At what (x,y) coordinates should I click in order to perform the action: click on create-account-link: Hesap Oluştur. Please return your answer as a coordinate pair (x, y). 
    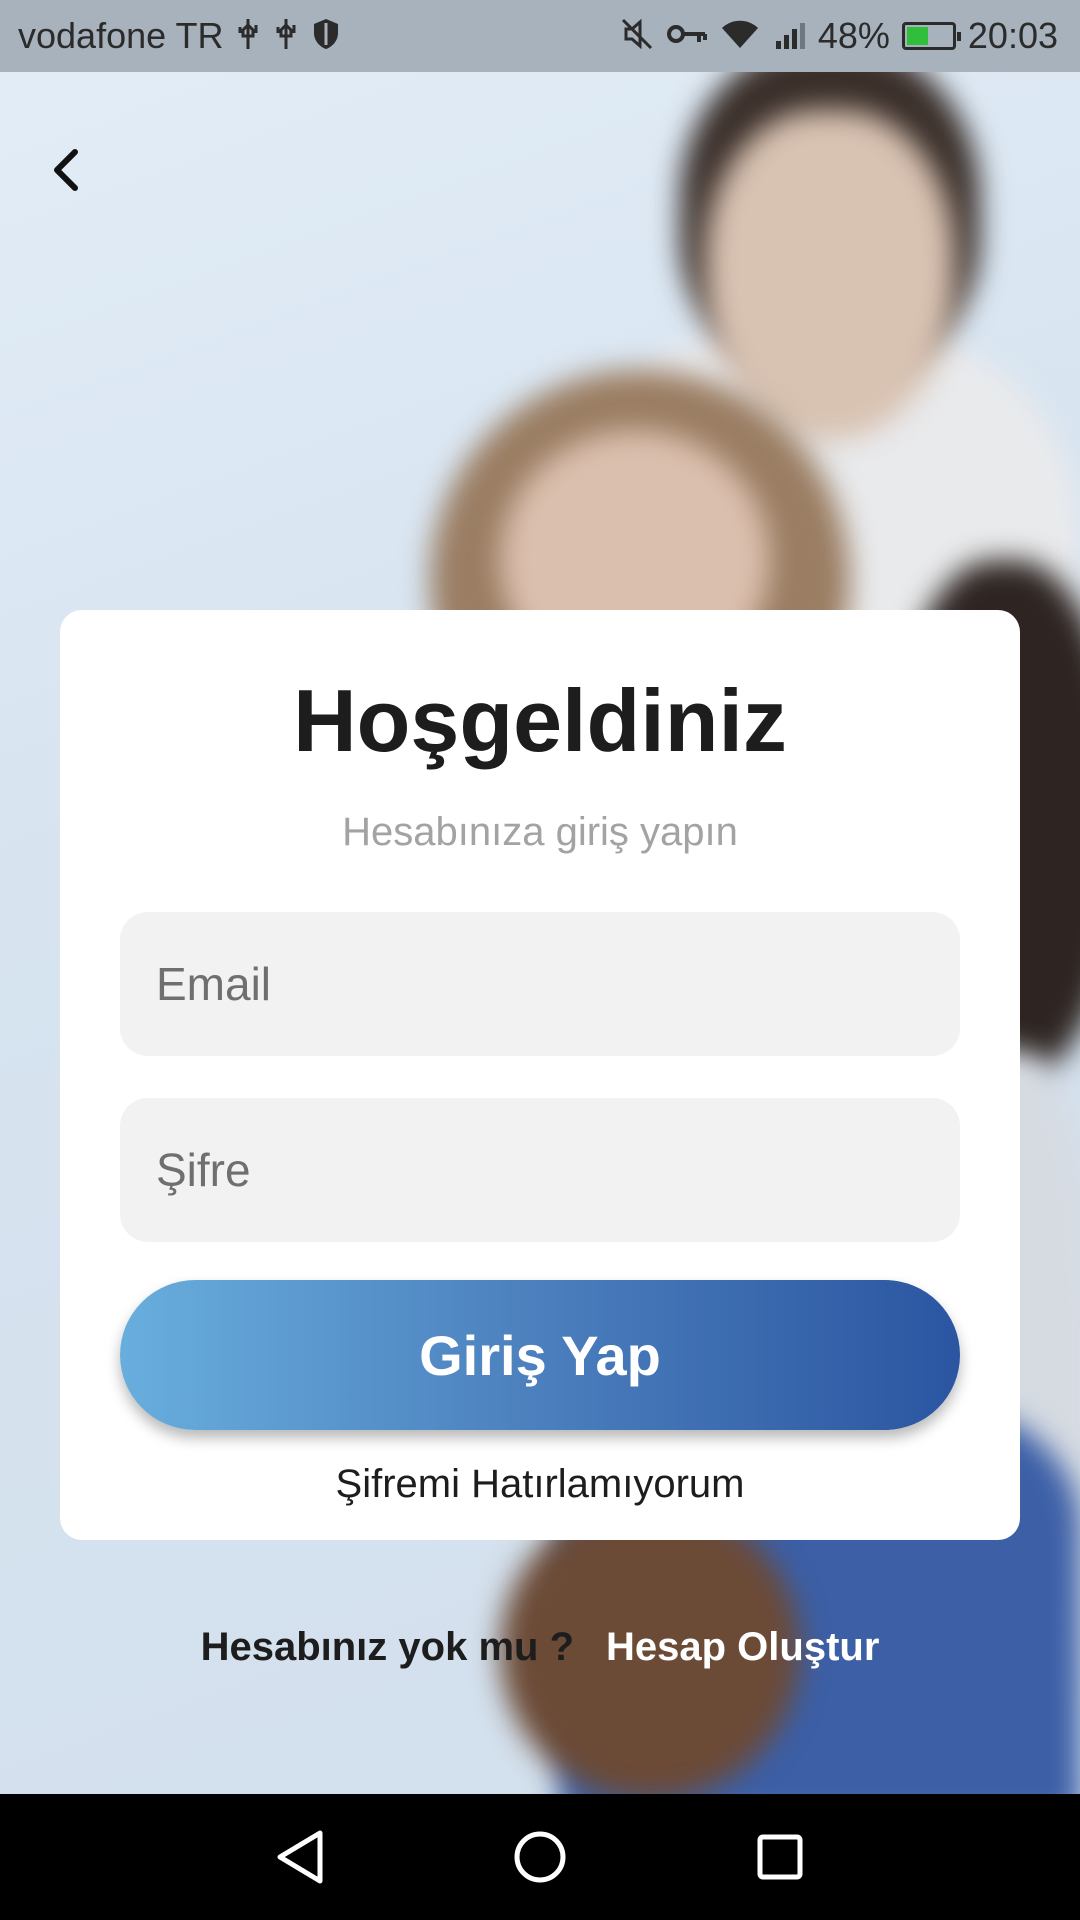
    Looking at the image, I should click on (742, 1647).